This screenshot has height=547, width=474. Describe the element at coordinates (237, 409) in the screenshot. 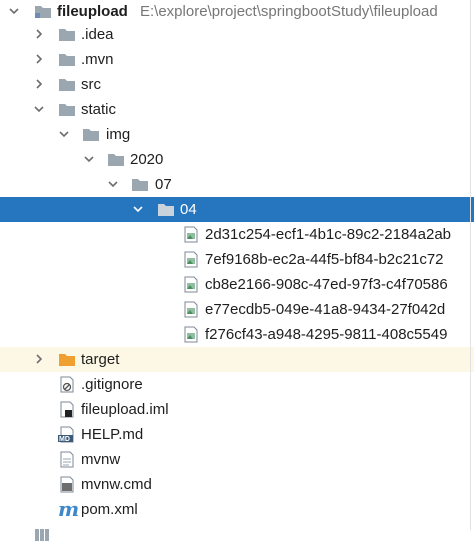

I see `tree-row-iml: fileupload.iml` at that location.